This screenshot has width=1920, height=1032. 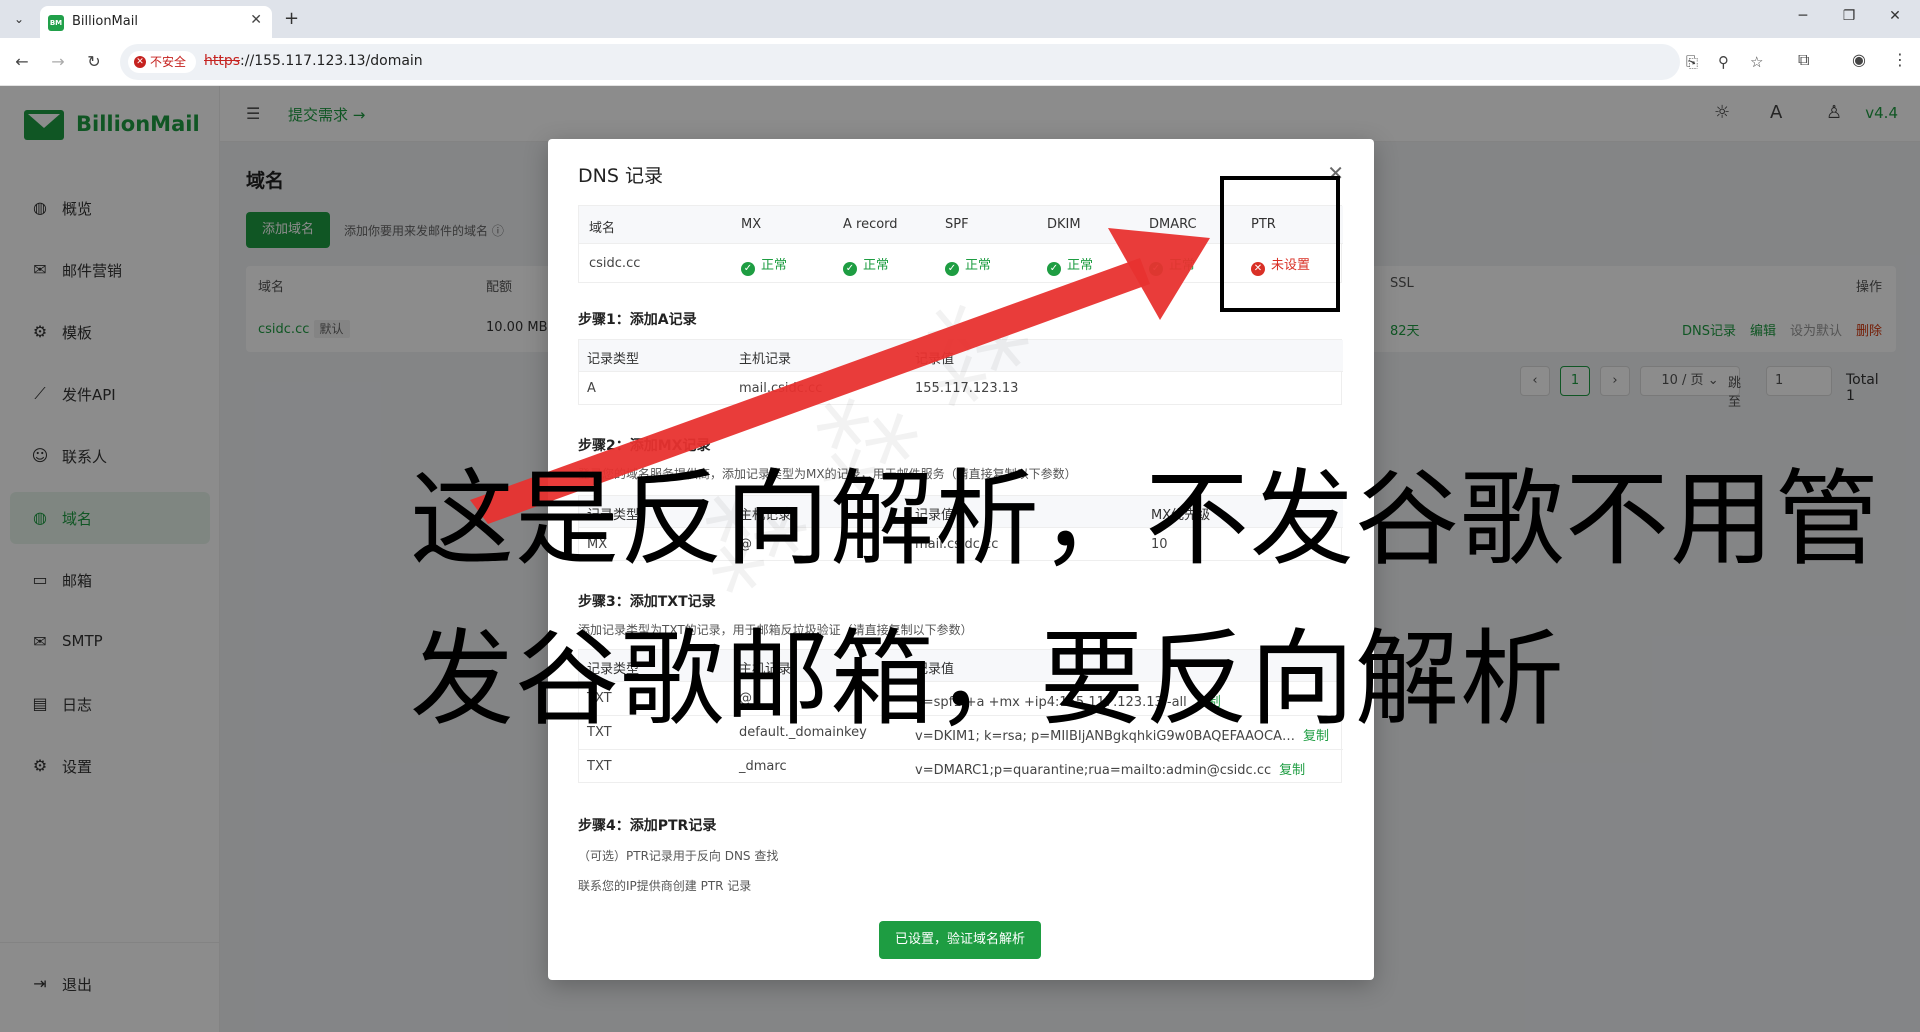 I want to click on a-status-text: 正常, so click(x=876, y=265).